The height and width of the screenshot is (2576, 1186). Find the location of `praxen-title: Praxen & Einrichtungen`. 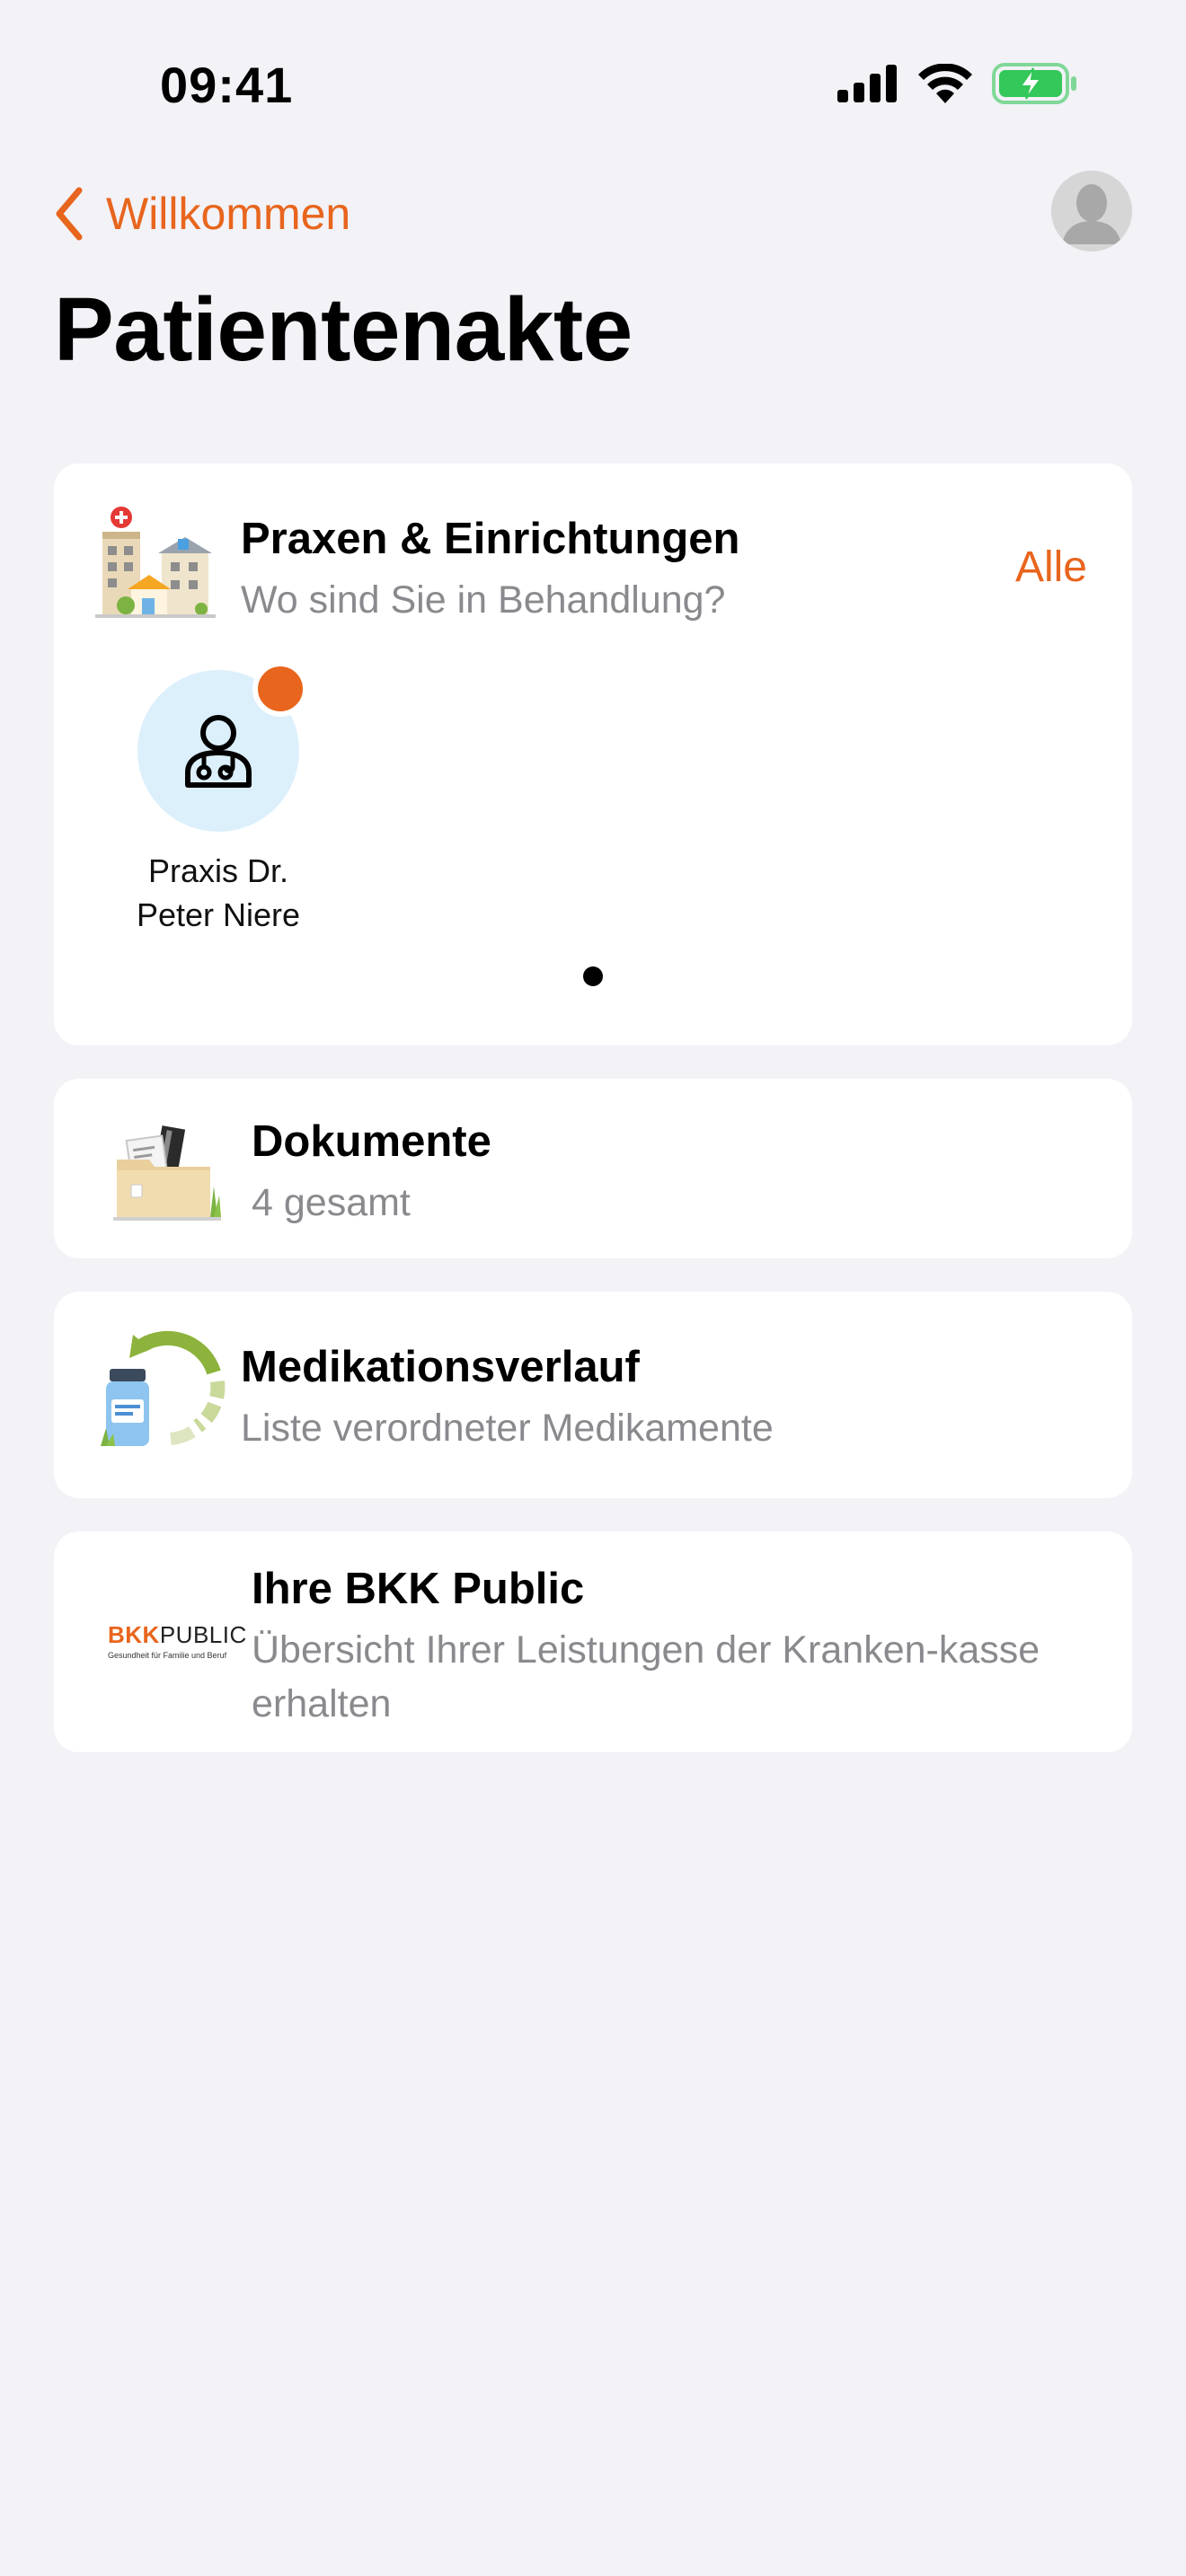

praxen-title: Praxen & Einrichtungen is located at coordinates (490, 539).